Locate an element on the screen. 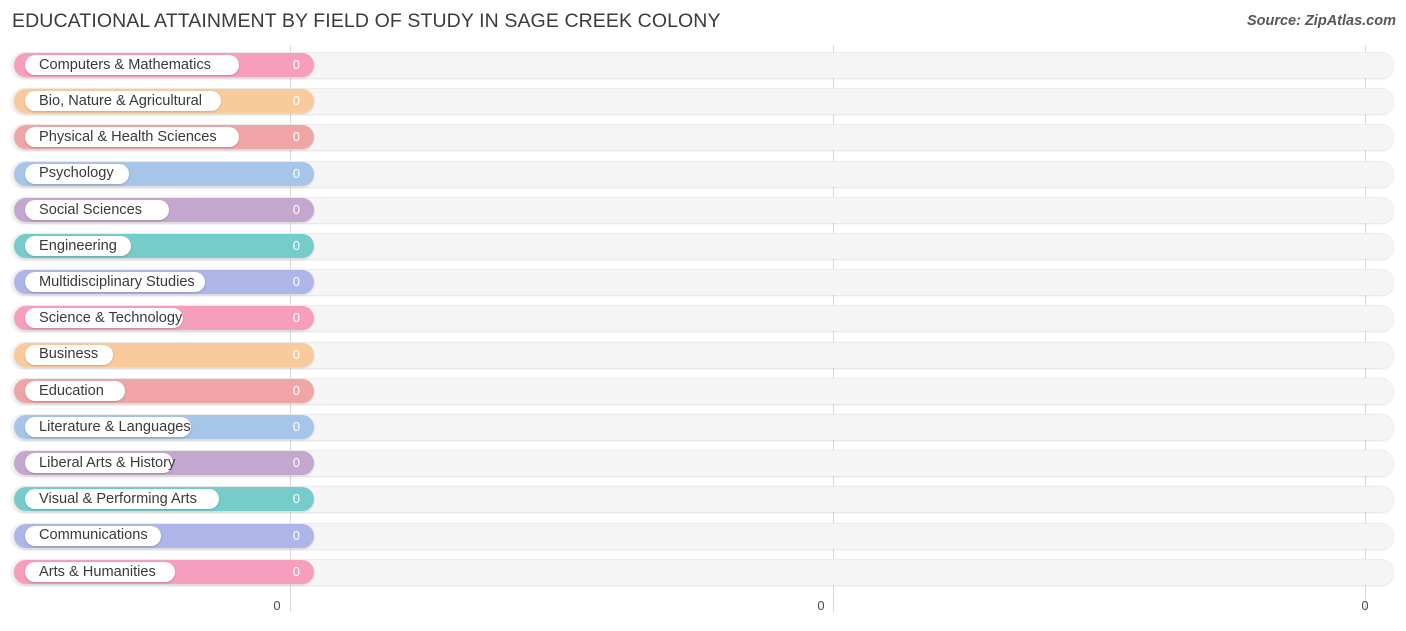  category-label-chip: Physical & Health Sciences is located at coordinates (132, 137).